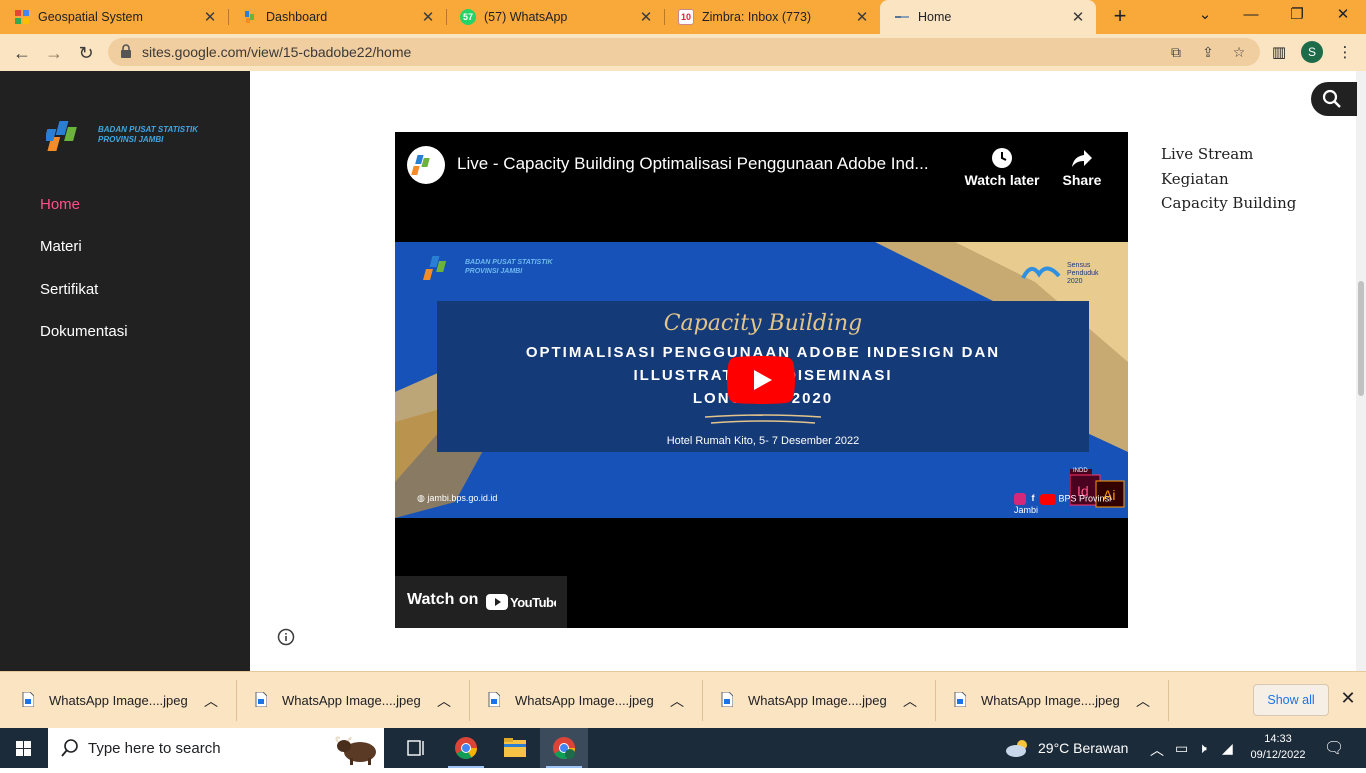  Describe the element at coordinates (526, 17) in the screenshot. I see `tab-title: (57) WhatsApp` at that location.